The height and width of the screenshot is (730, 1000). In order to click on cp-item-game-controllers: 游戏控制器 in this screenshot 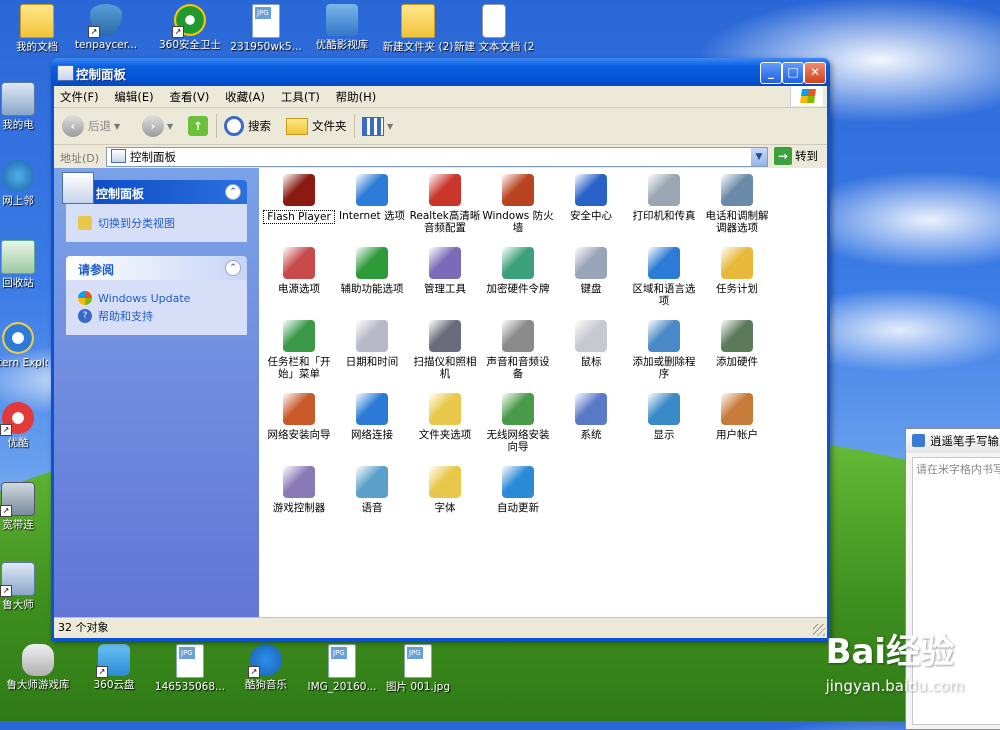, I will do `click(299, 490)`.